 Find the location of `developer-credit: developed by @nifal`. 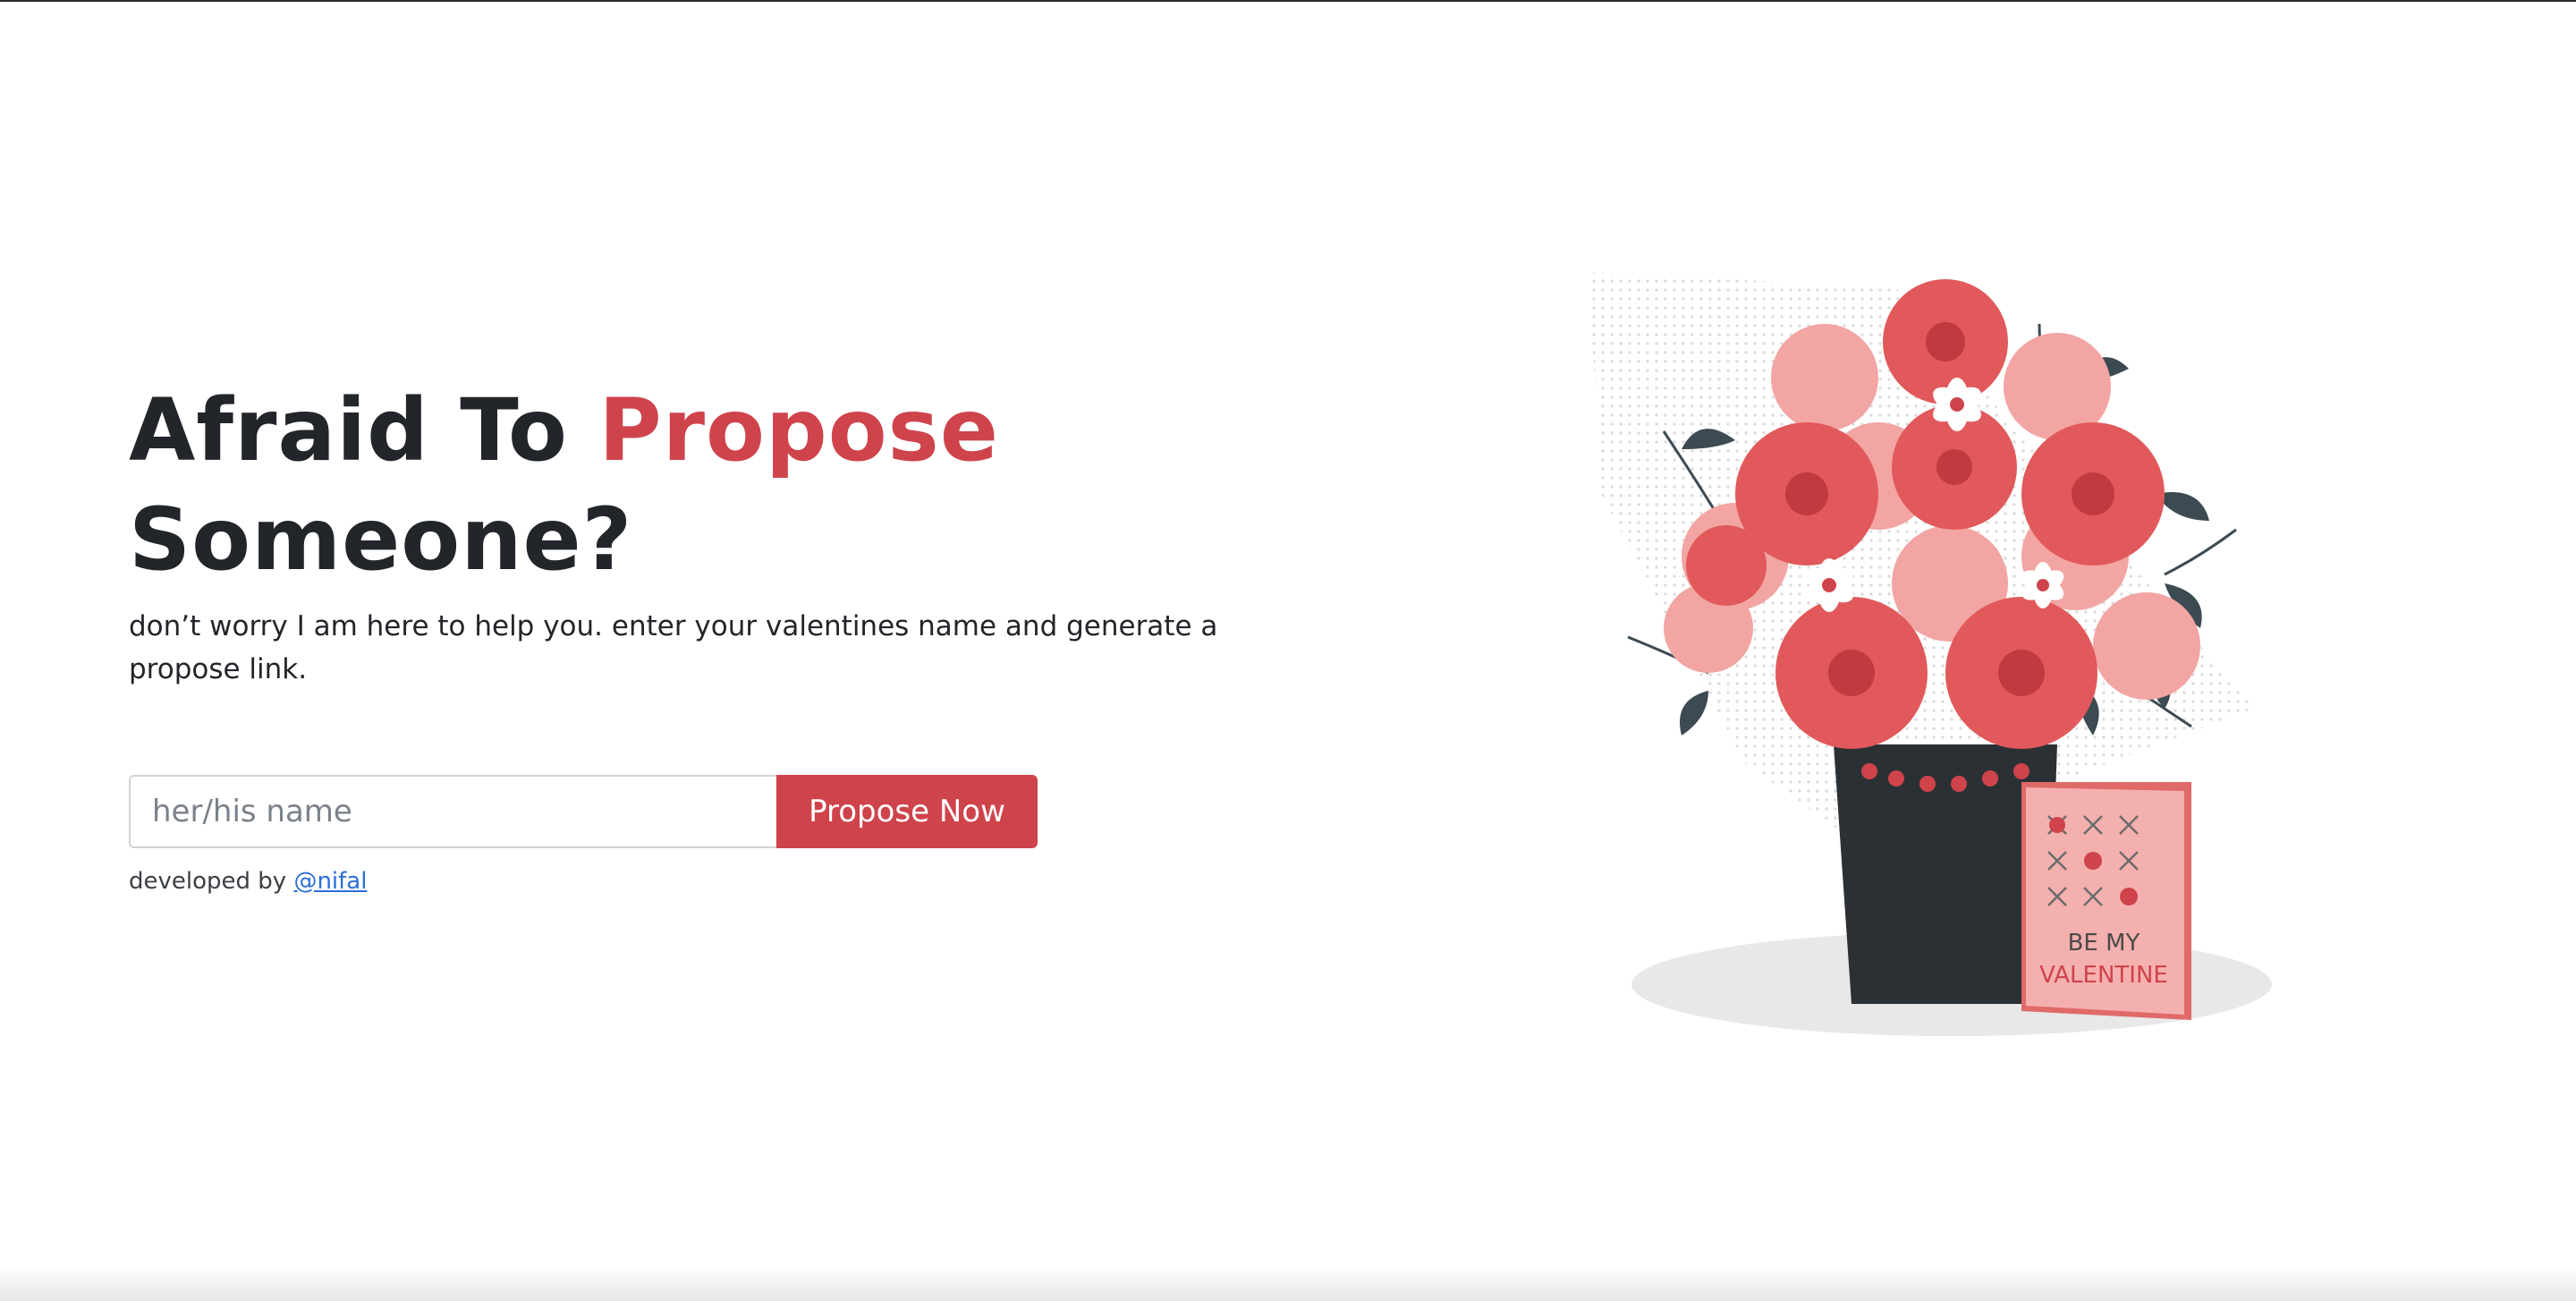

developer-credit: developed by @nifal is located at coordinates (248, 881).